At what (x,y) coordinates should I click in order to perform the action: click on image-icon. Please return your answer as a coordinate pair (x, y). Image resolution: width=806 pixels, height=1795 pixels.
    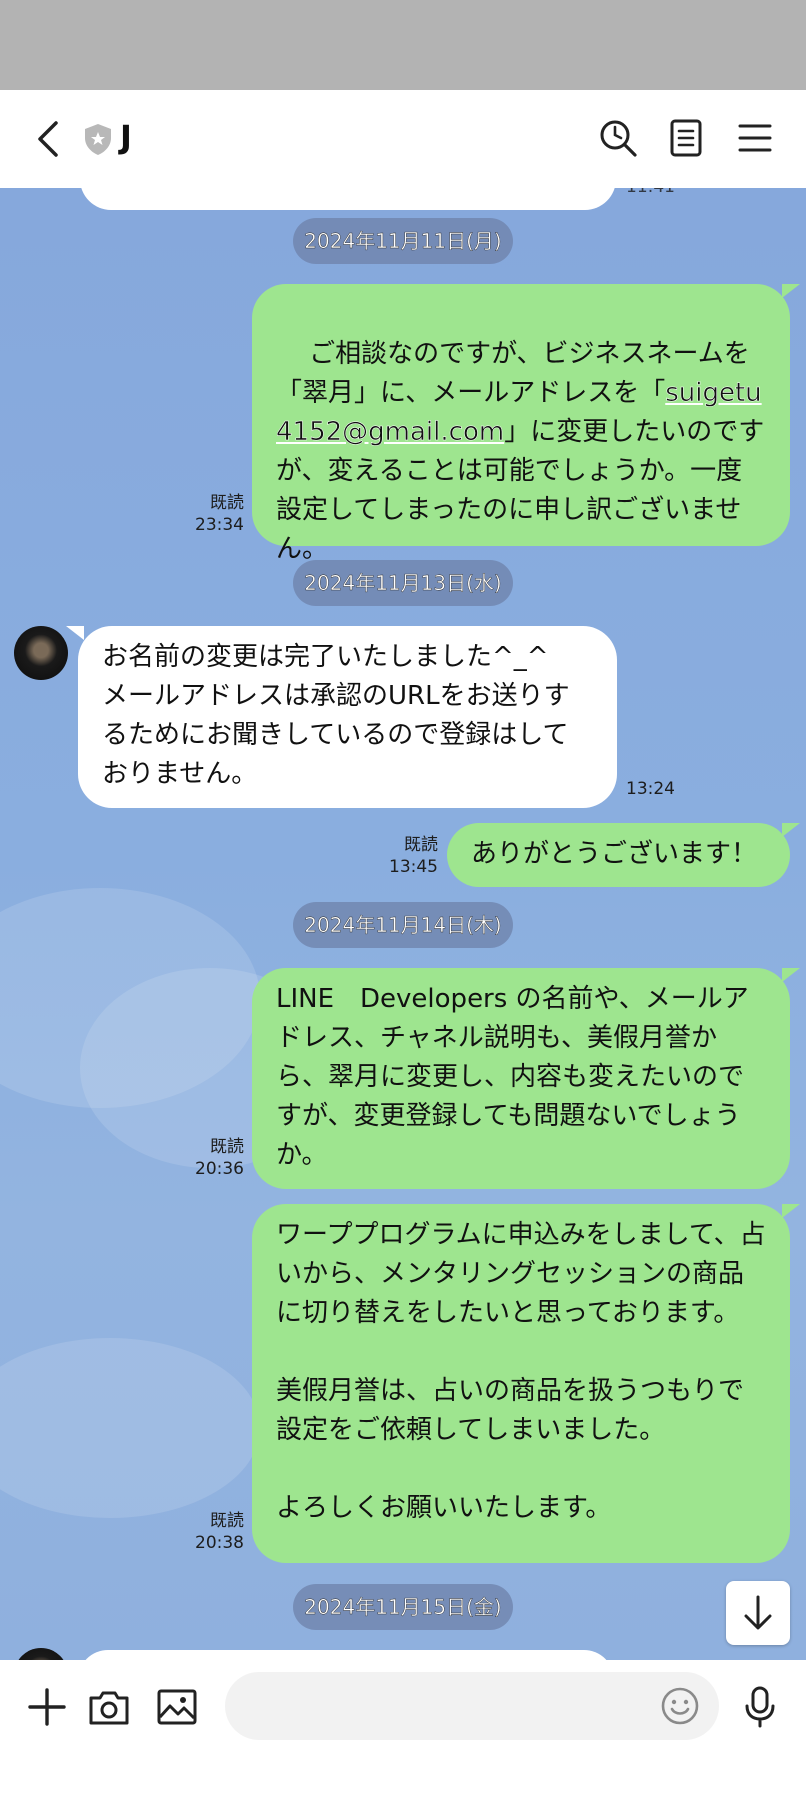
    Looking at the image, I should click on (177, 1707).